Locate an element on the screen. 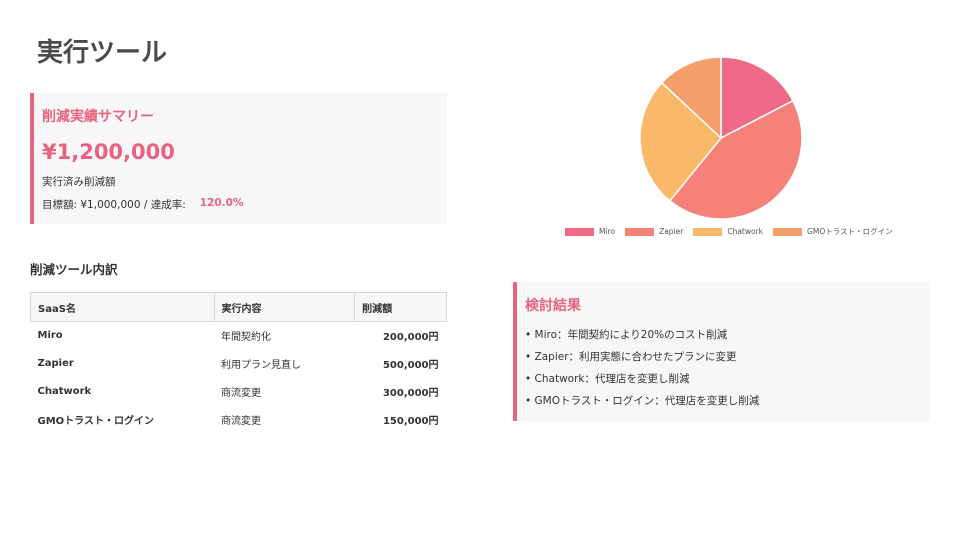 Image resolution: width=960 pixels, height=540 pixels. pie-chart-container is located at coordinates (725, 150).